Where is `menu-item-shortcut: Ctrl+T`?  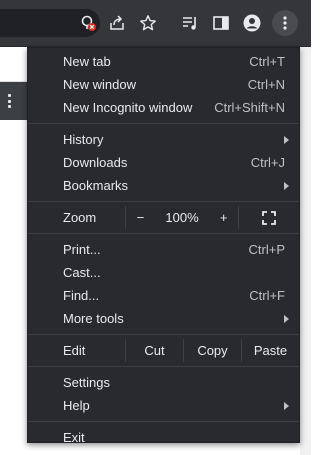
menu-item-shortcut: Ctrl+T is located at coordinates (267, 61).